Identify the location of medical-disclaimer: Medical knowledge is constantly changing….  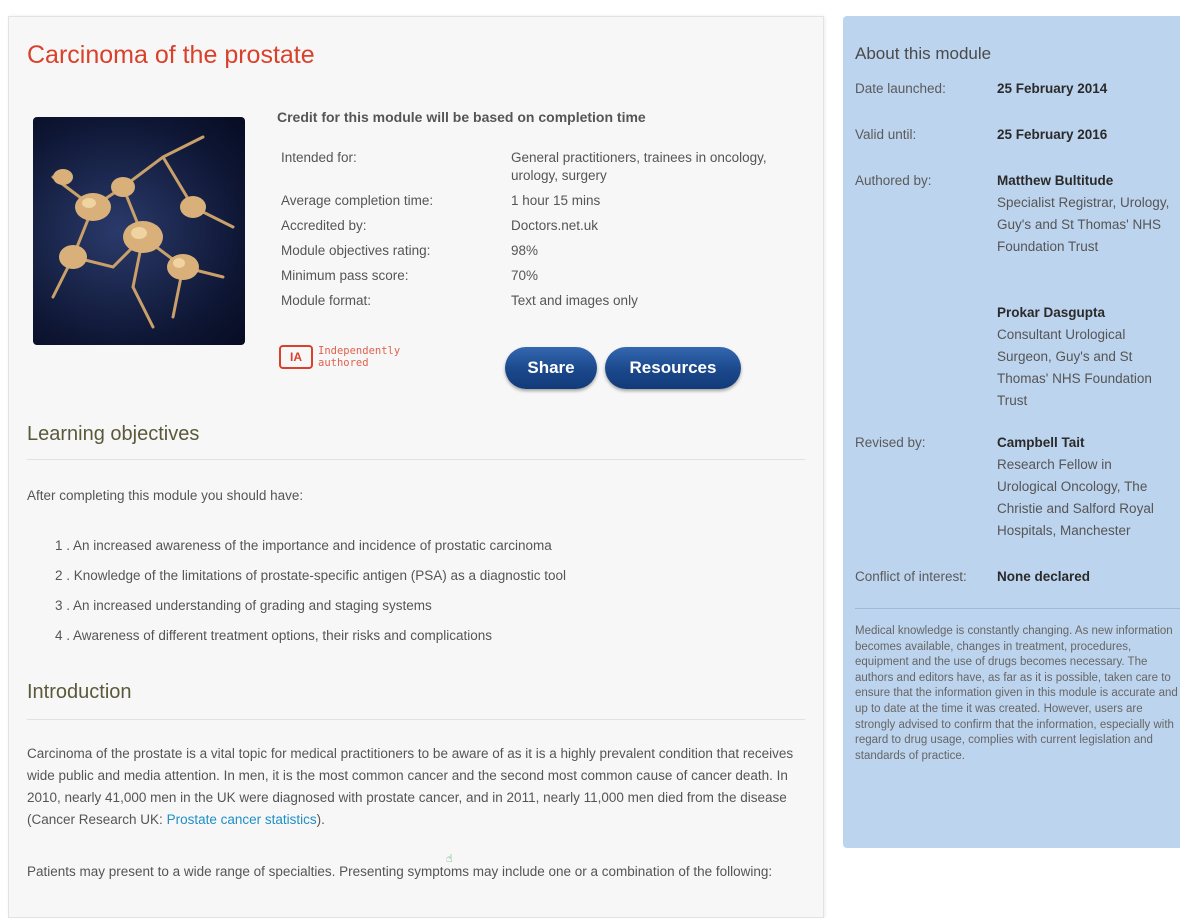
(1016, 693).